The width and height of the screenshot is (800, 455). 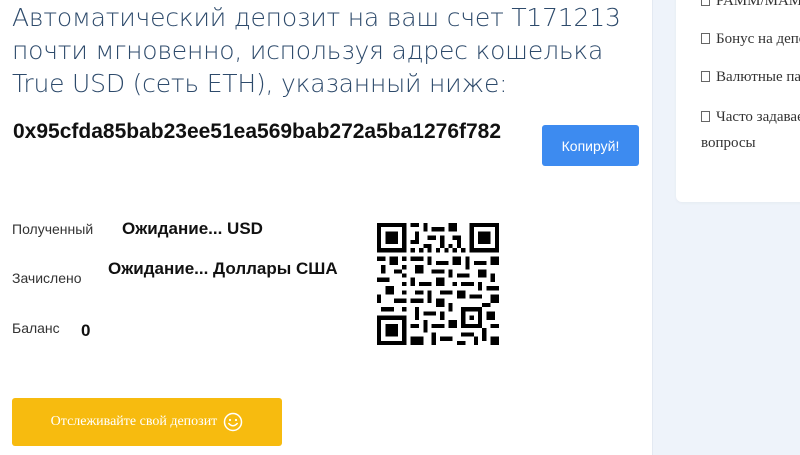 What do you see at coordinates (758, 4) in the screenshot?
I see `sidebar-item-label: PAMM/МАМ` at bounding box center [758, 4].